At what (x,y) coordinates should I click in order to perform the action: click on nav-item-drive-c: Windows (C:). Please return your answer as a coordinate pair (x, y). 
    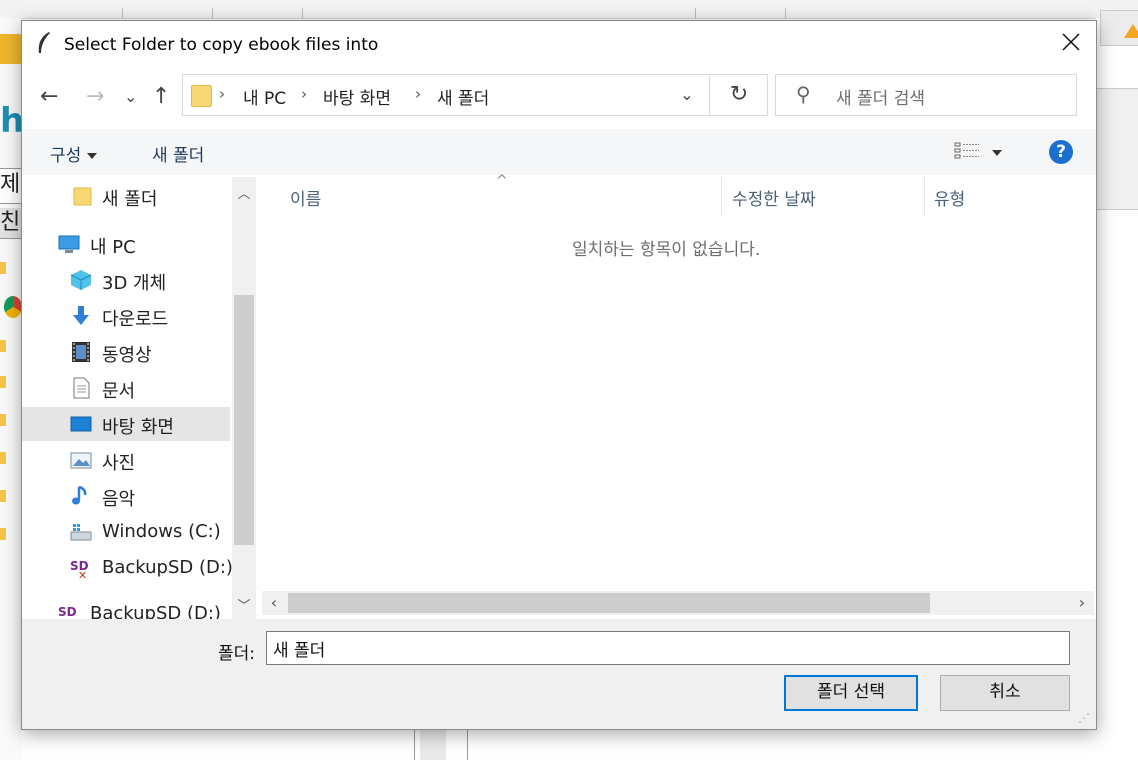
    Looking at the image, I should click on (126, 532).